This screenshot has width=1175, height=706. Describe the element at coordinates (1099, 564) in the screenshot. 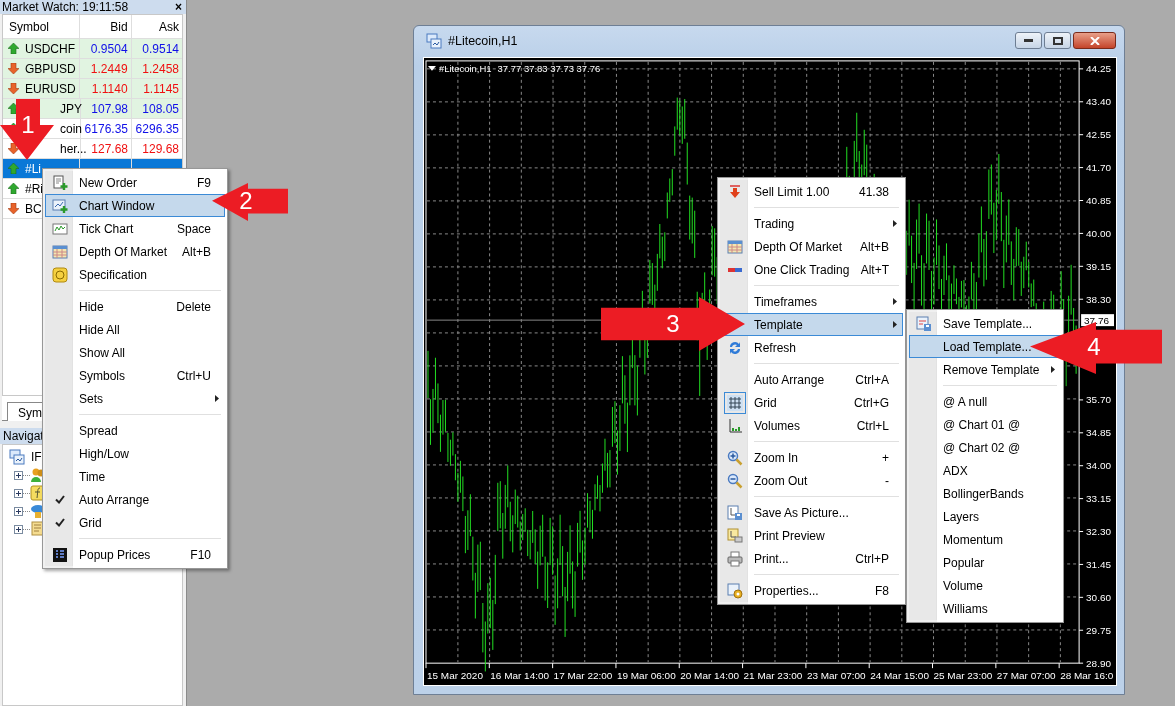

I see `price-label: 31.45` at that location.